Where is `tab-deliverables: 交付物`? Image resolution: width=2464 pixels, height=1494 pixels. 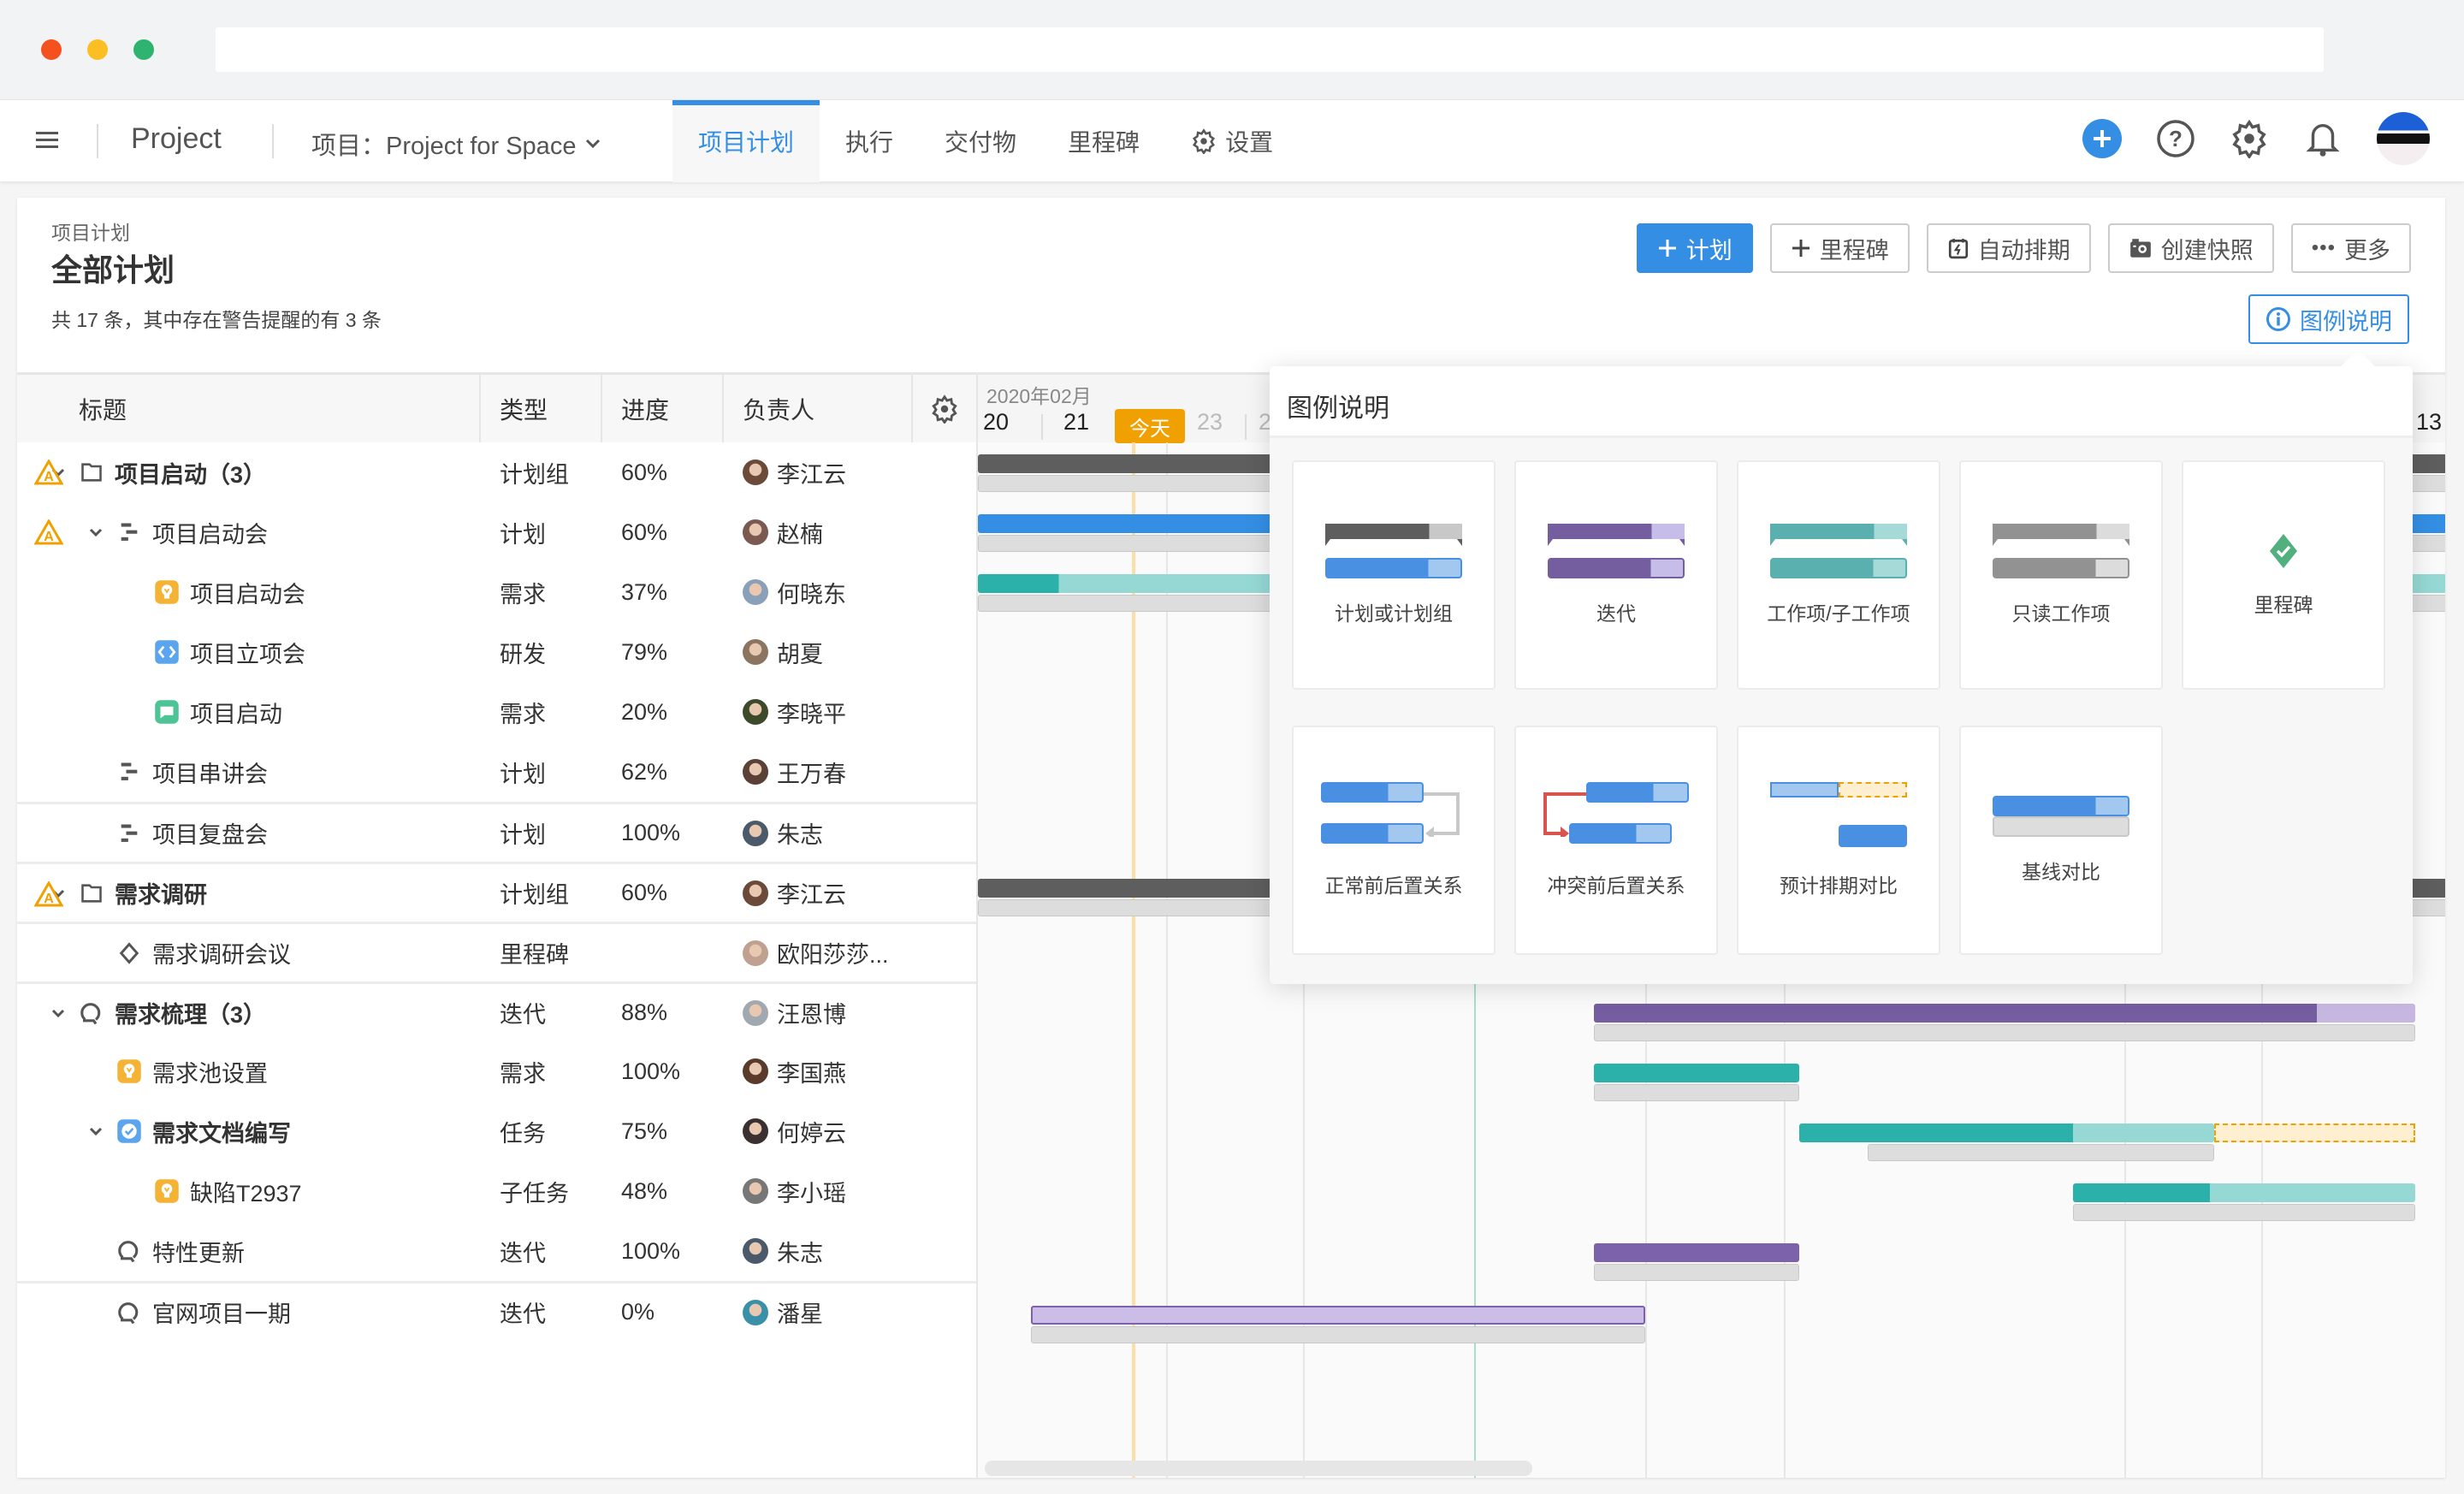
tab-deliverables: 交付物 is located at coordinates (980, 141).